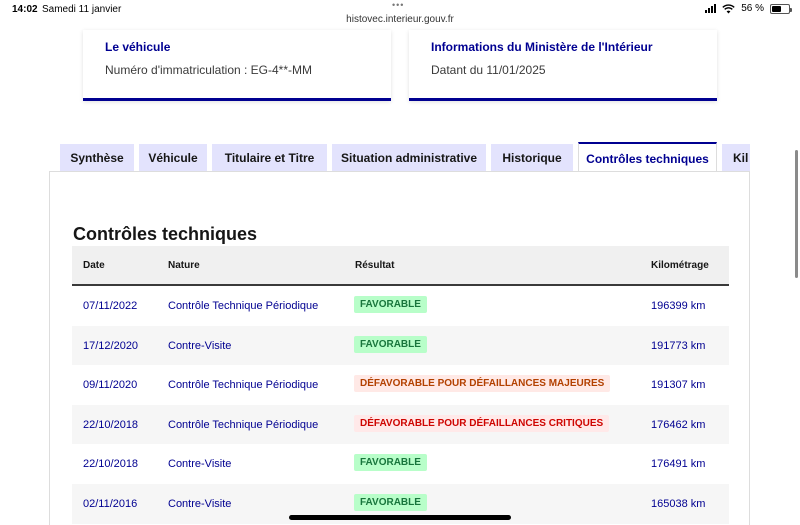 The width and height of the screenshot is (800, 525). What do you see at coordinates (482, 384) in the screenshot?
I see `result-badge: DÉFAVORABLE POUR DÉFAILLANCES MAJEURES` at bounding box center [482, 384].